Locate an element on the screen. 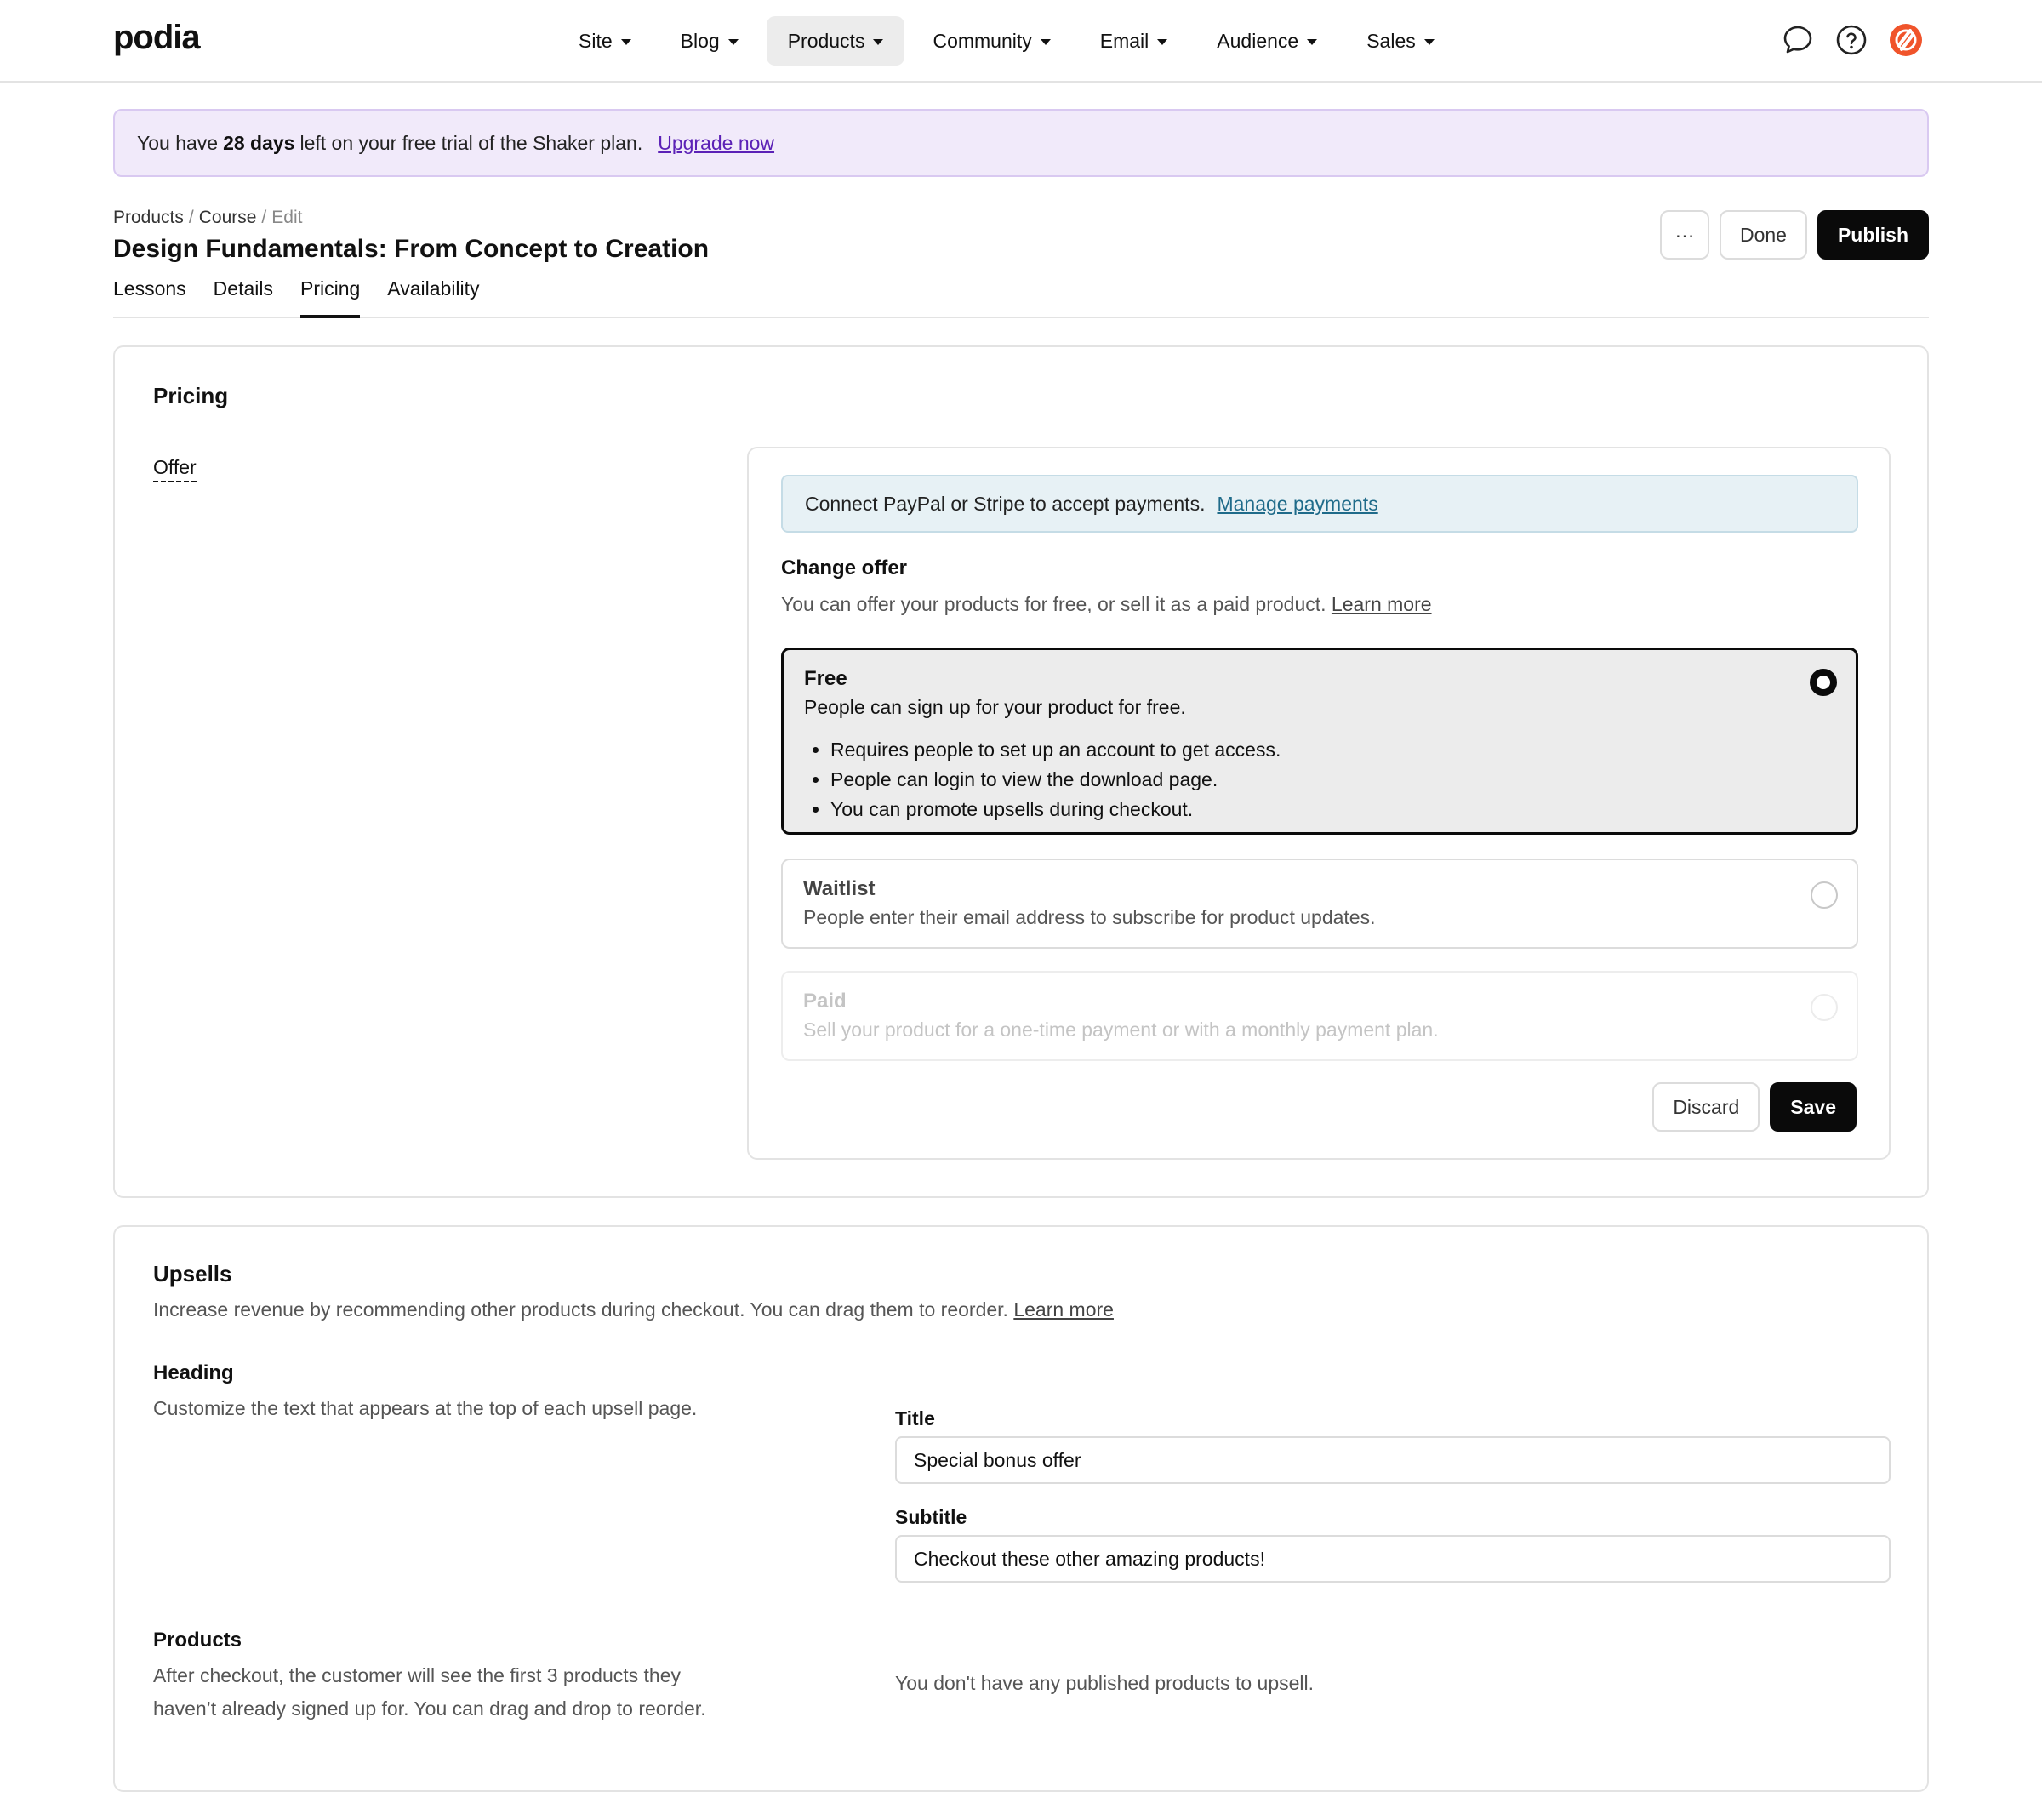  list-item: You can promote upsells during checkout. is located at coordinates (1055, 810).